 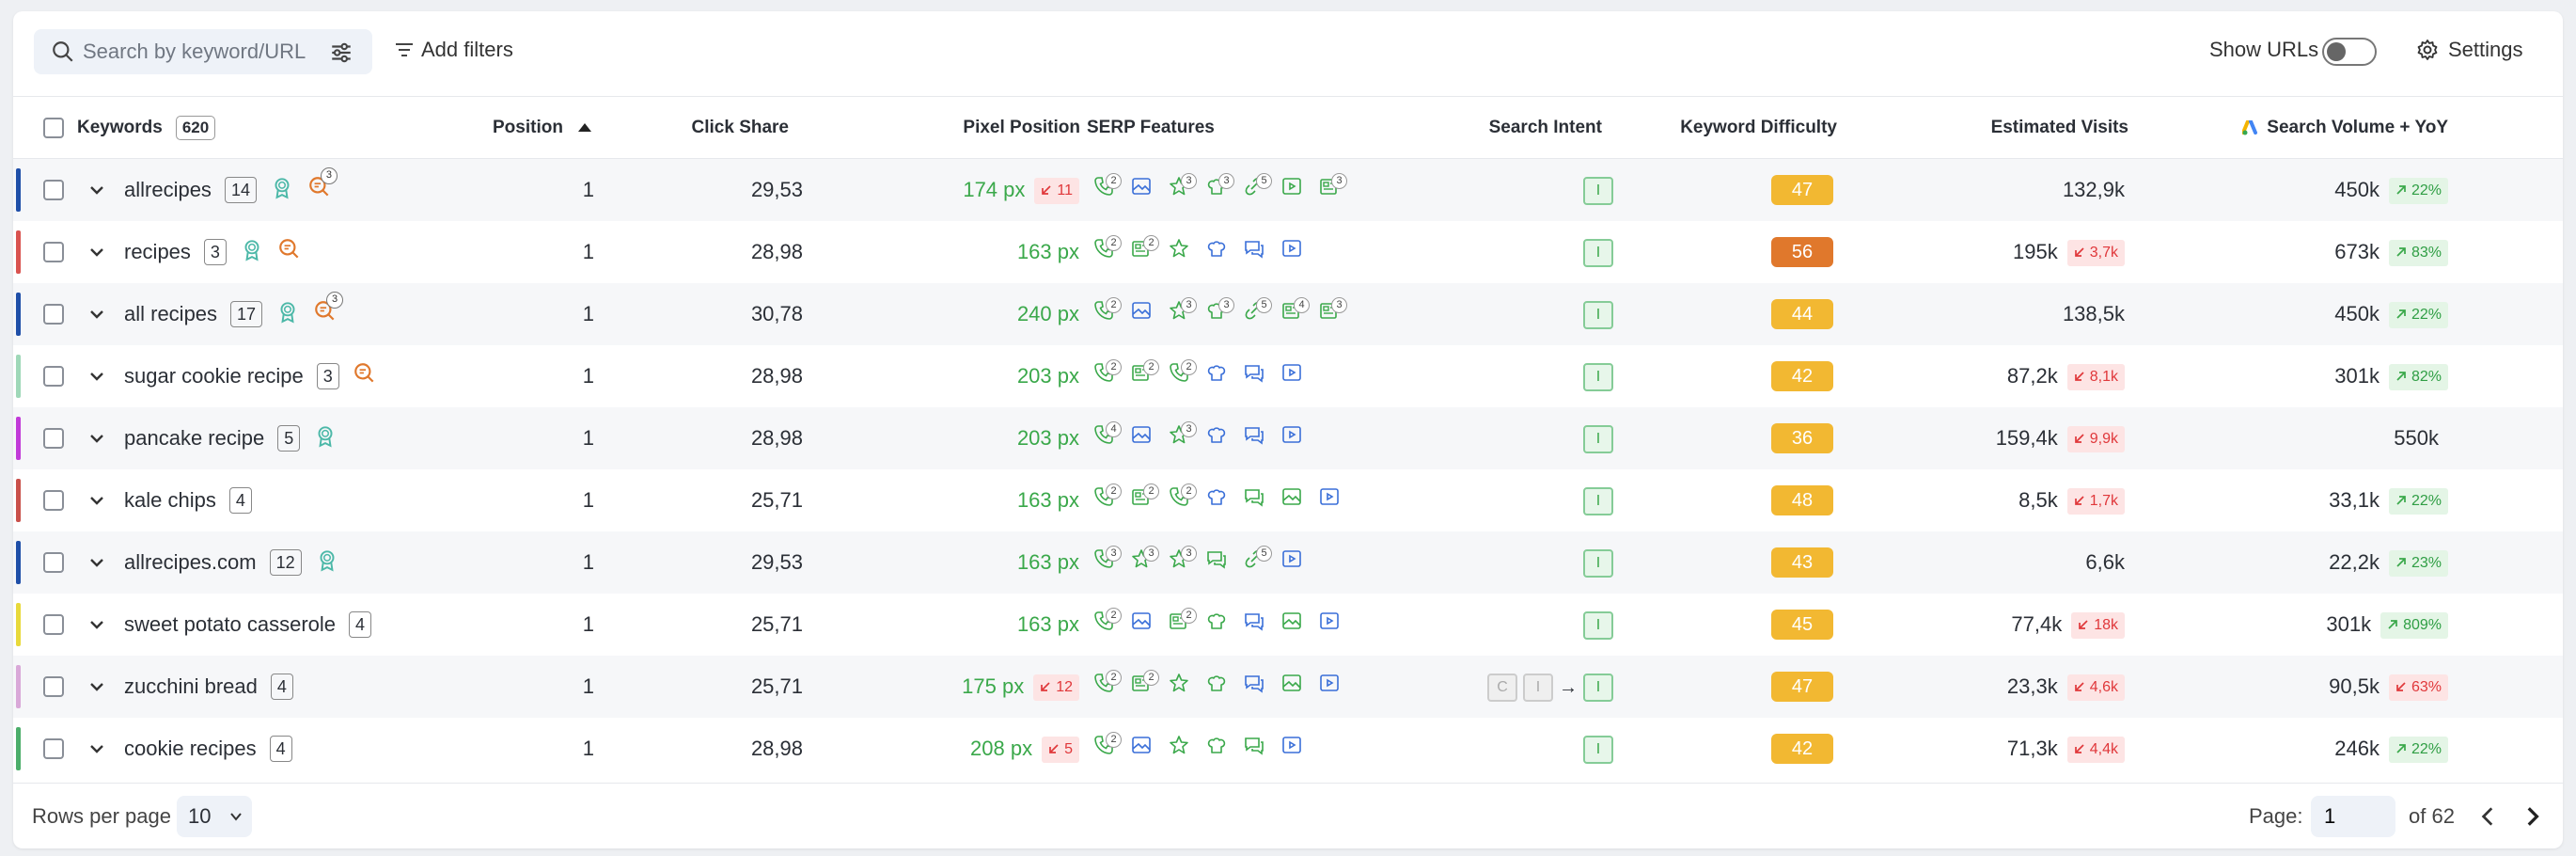 I want to click on previous-intent-badge: I, so click(x=1538, y=688).